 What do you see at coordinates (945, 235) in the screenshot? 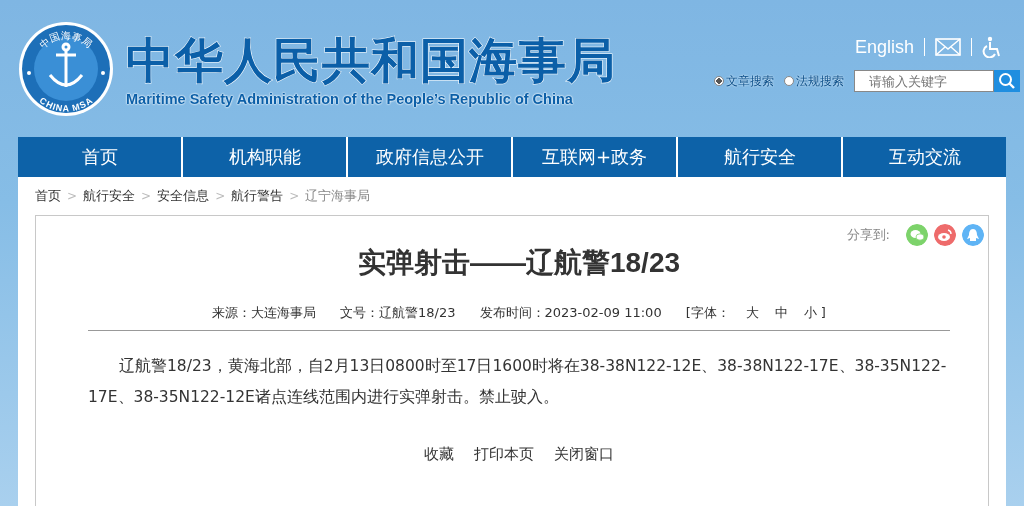
I see `weibo-share-icon` at bounding box center [945, 235].